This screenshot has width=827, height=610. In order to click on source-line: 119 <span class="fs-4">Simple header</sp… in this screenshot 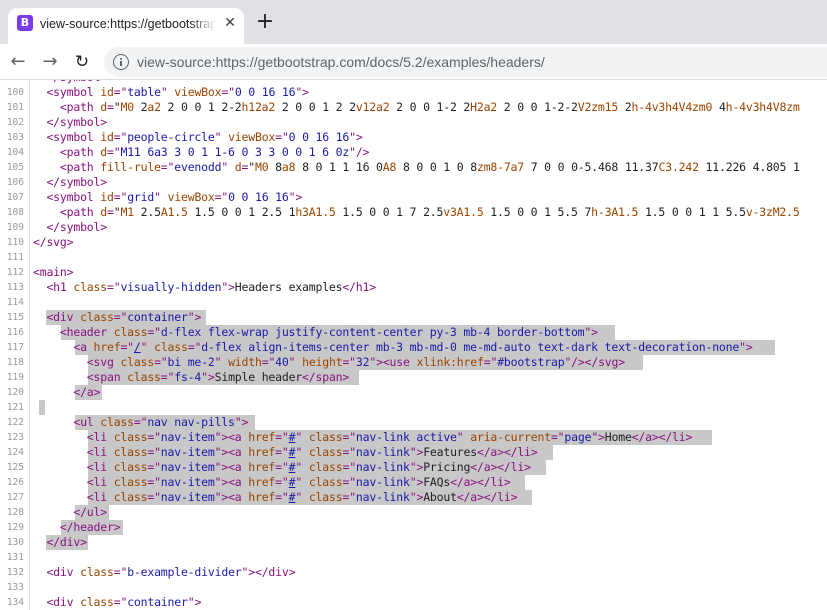, I will do `click(413, 377)`.